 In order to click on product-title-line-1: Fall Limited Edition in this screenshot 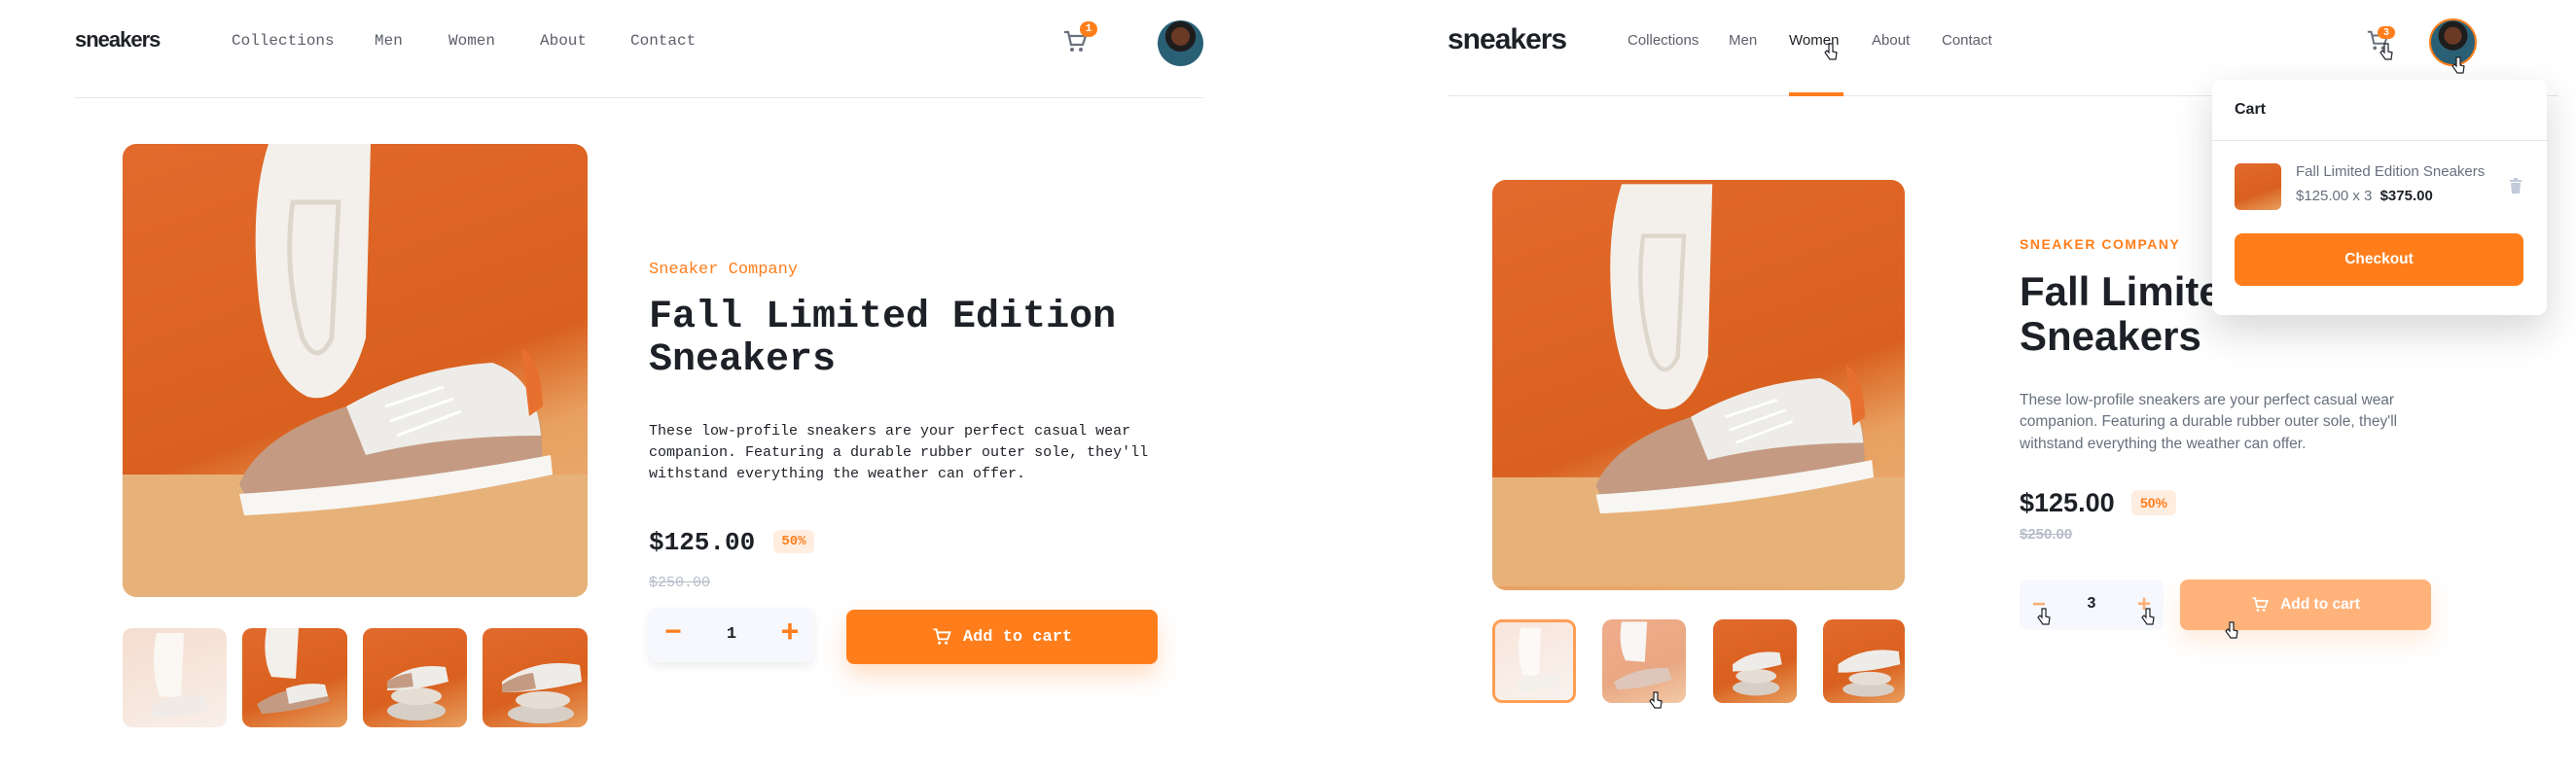, I will do `click(883, 317)`.